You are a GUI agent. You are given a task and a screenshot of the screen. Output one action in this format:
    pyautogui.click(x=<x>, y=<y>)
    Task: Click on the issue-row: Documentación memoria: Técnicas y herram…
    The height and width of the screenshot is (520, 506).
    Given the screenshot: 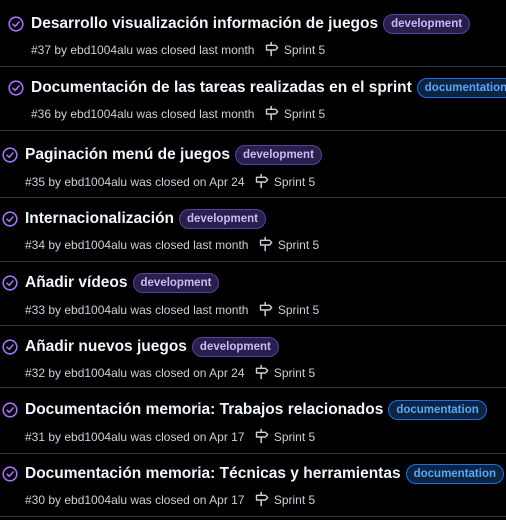 What is the action you would take?
    pyautogui.click(x=253, y=485)
    